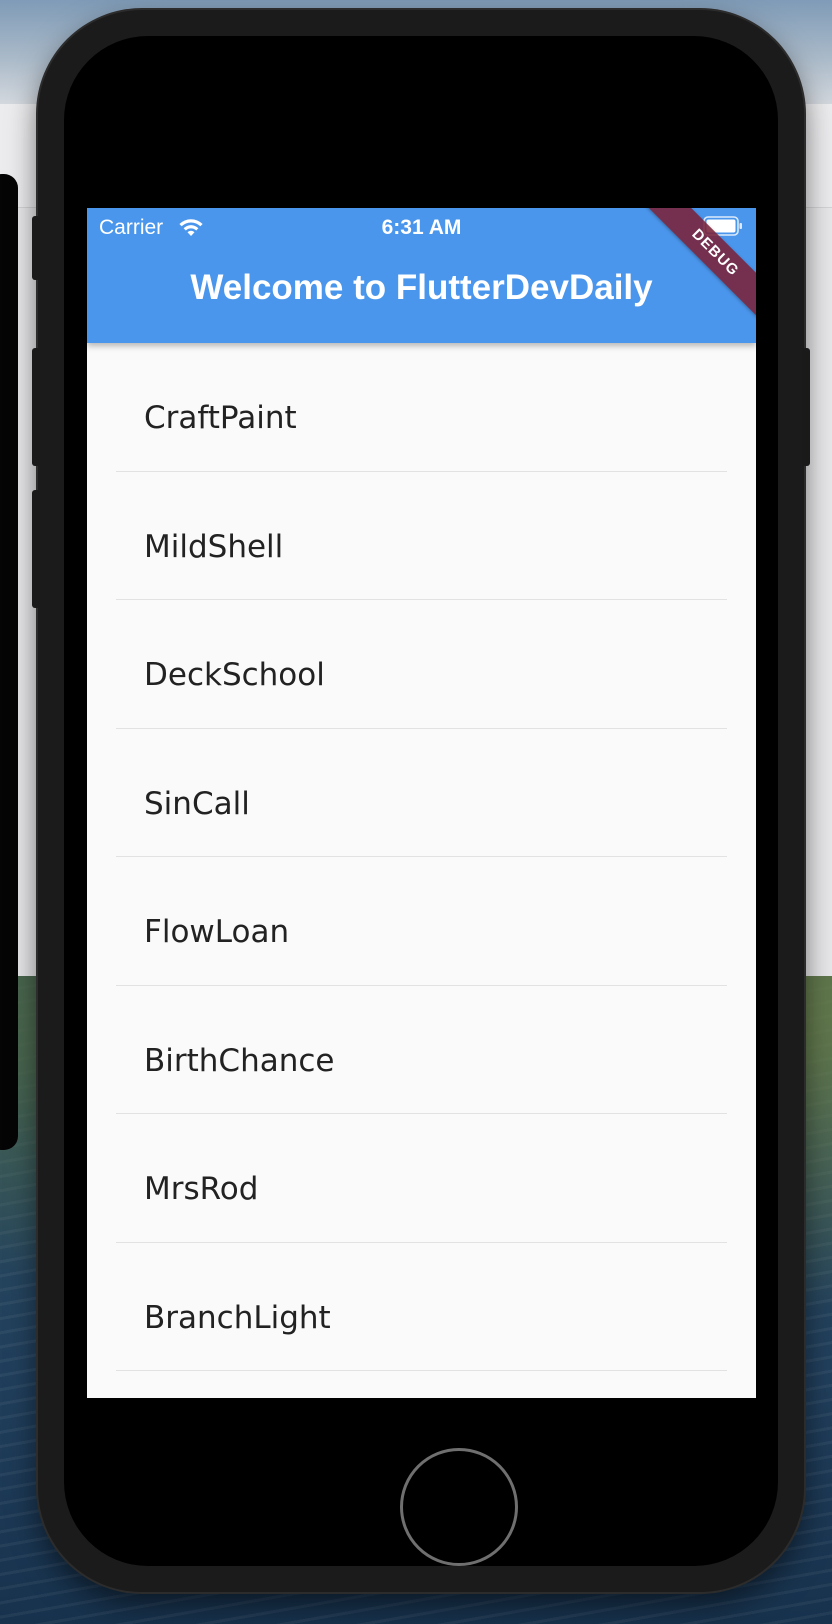 Image resolution: width=832 pixels, height=1624 pixels. What do you see at coordinates (421, 1178) in the screenshot?
I see `list-item: MrsRod` at bounding box center [421, 1178].